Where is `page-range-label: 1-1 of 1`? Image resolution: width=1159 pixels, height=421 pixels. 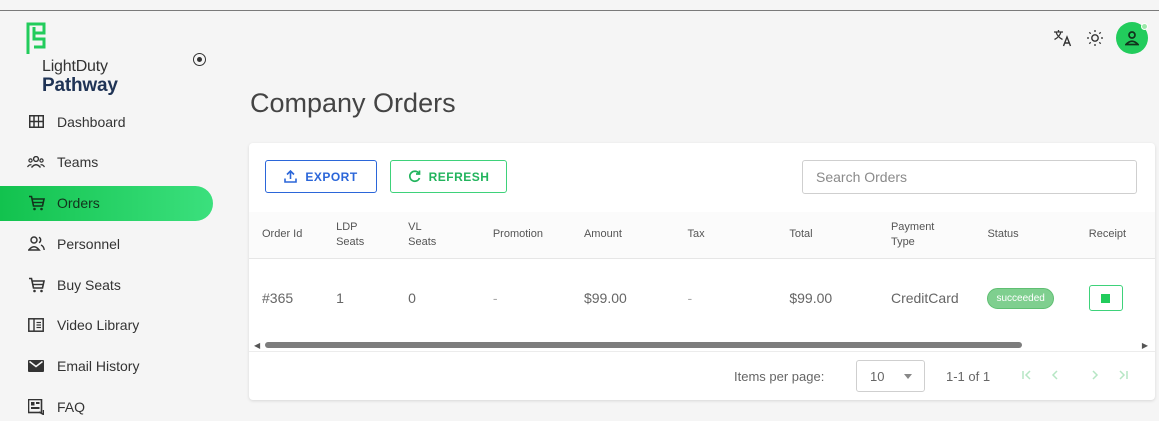
page-range-label: 1-1 of 1 is located at coordinates (968, 376).